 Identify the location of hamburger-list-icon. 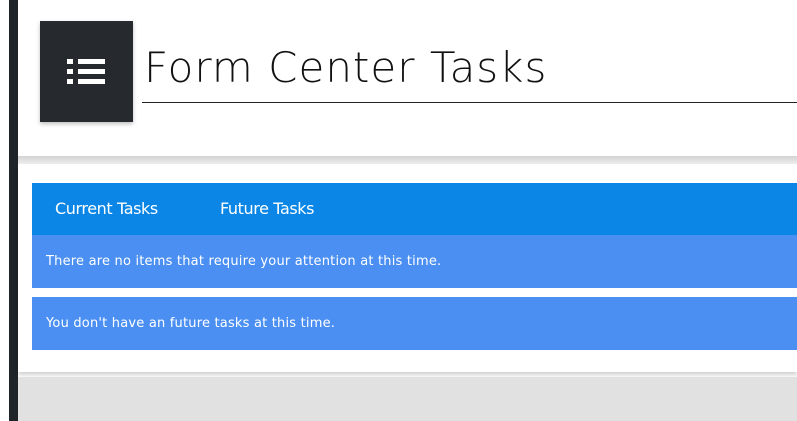
(86, 72).